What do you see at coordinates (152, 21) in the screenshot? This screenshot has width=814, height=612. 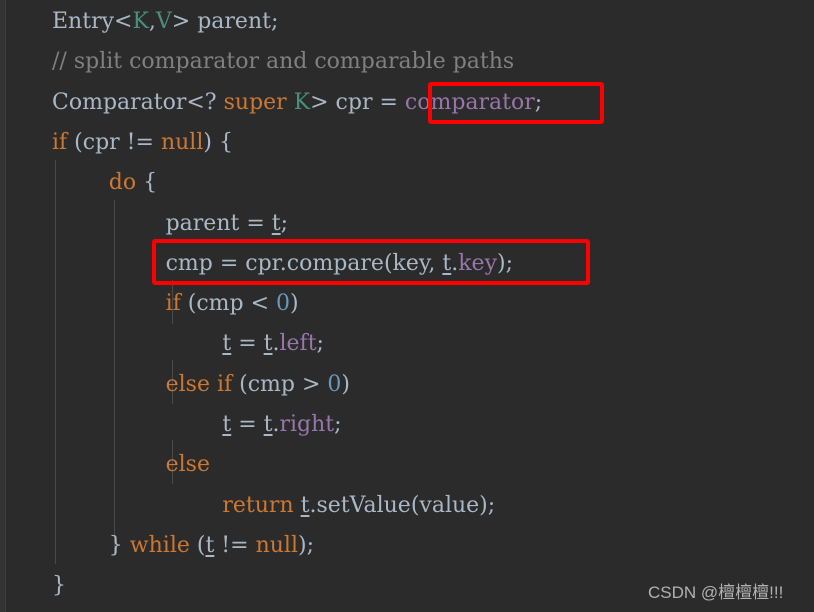 I see `code-token-punct: ,` at bounding box center [152, 21].